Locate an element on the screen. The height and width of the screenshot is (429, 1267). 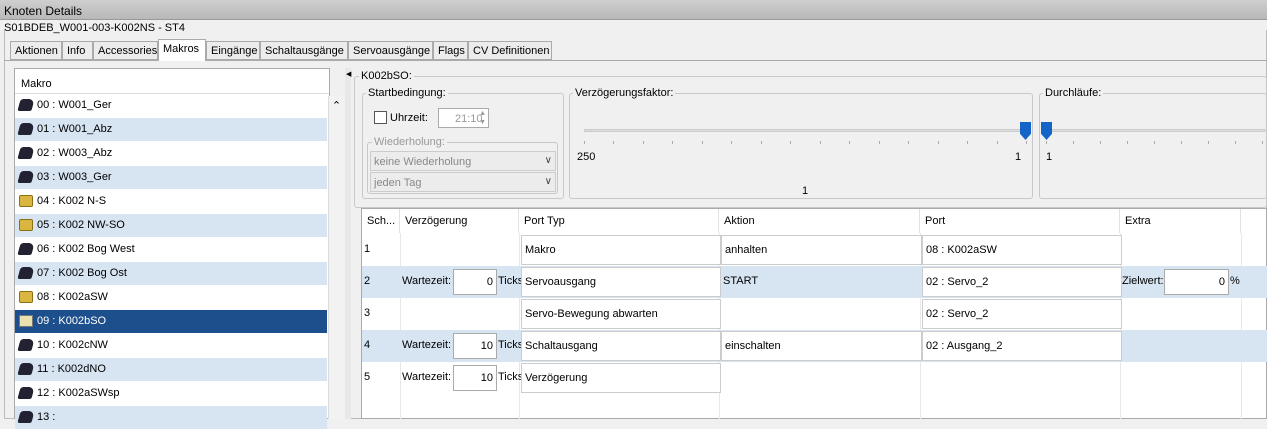
runs-group is located at coordinates (1153, 146).